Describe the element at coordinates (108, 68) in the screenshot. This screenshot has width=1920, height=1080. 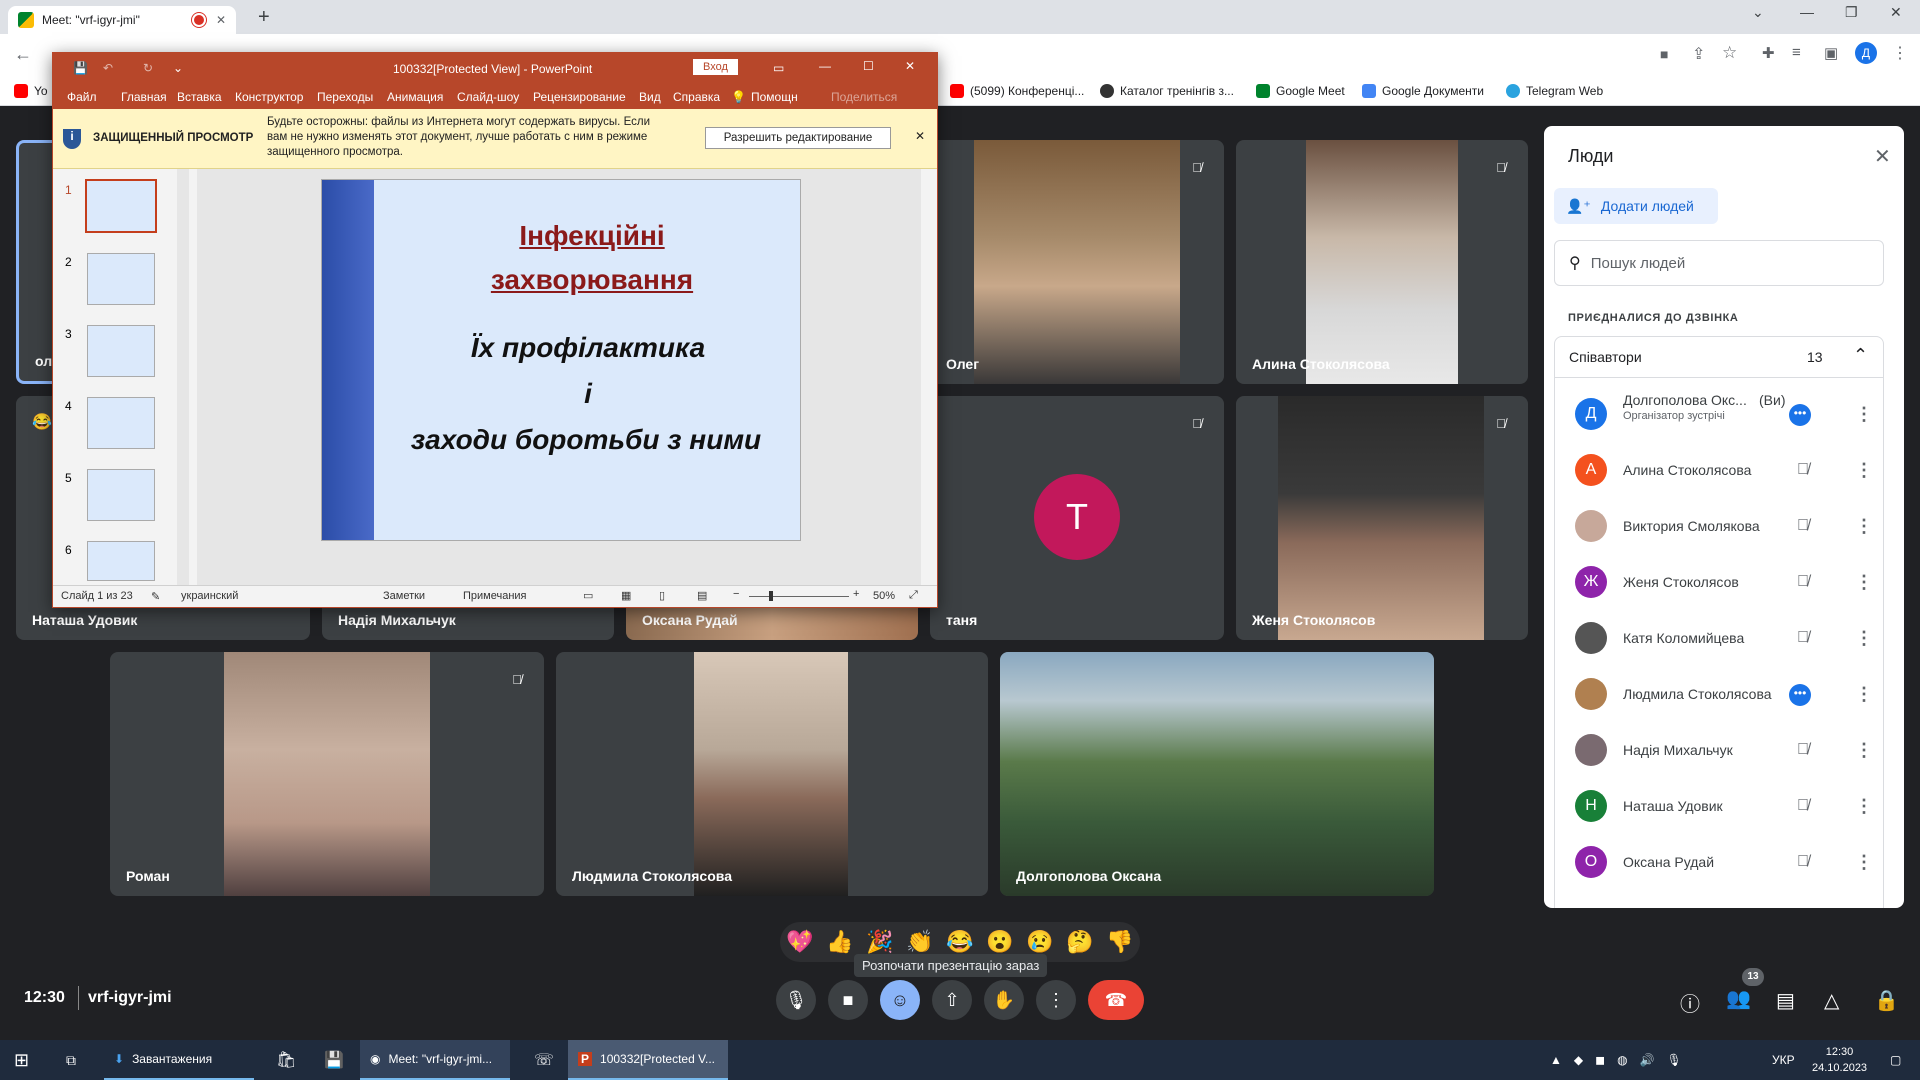
I see `undo-icon: ↶` at that location.